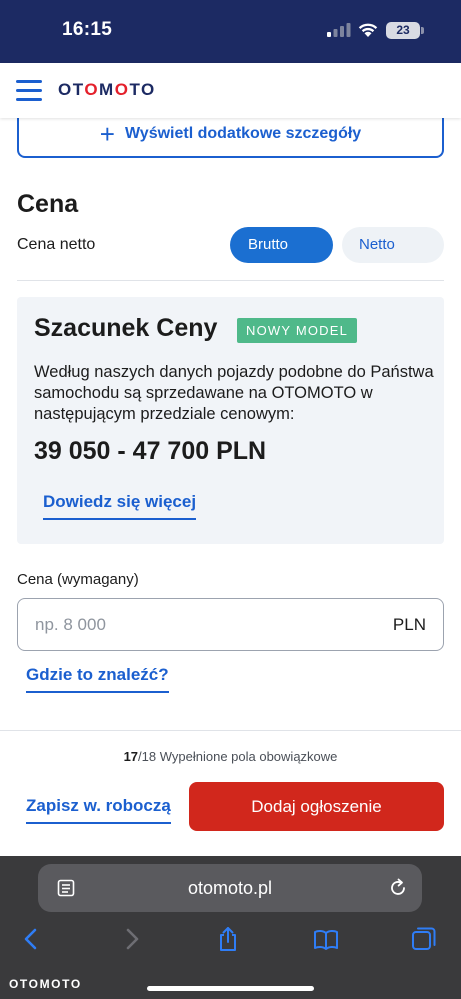 This screenshot has height=999, width=461. I want to click on divider, so click(230, 280).